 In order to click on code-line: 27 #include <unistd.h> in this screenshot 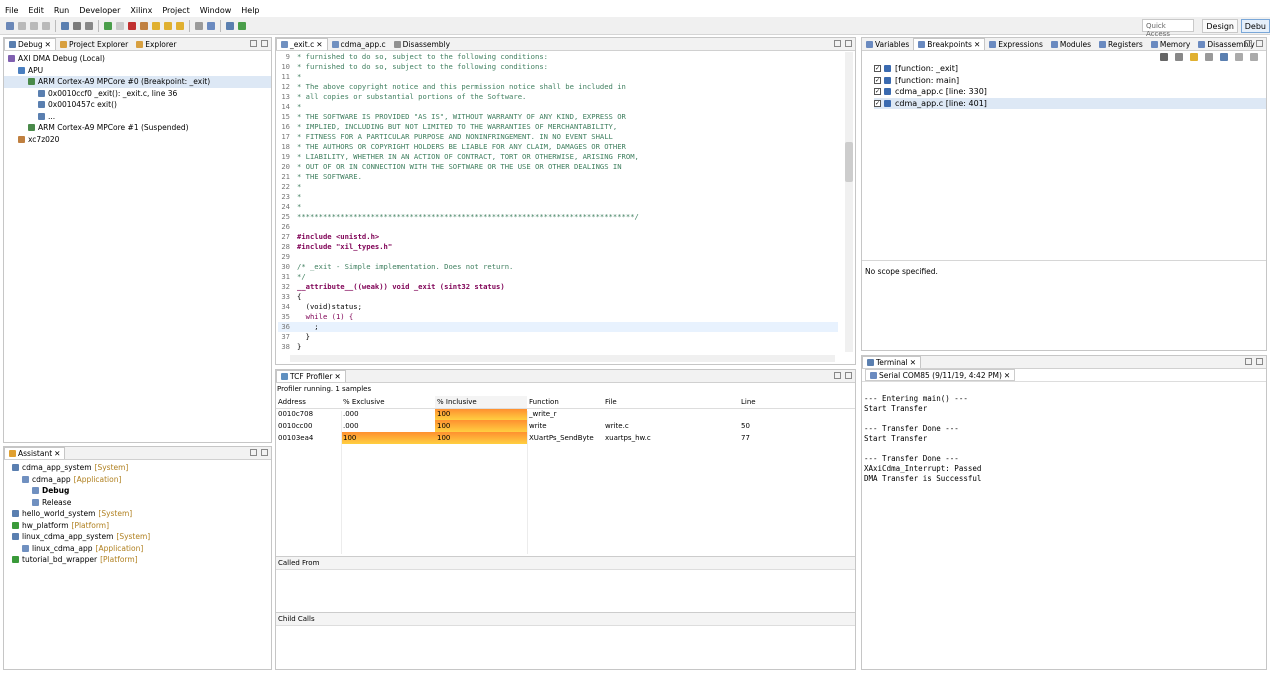, I will do `click(558, 237)`.